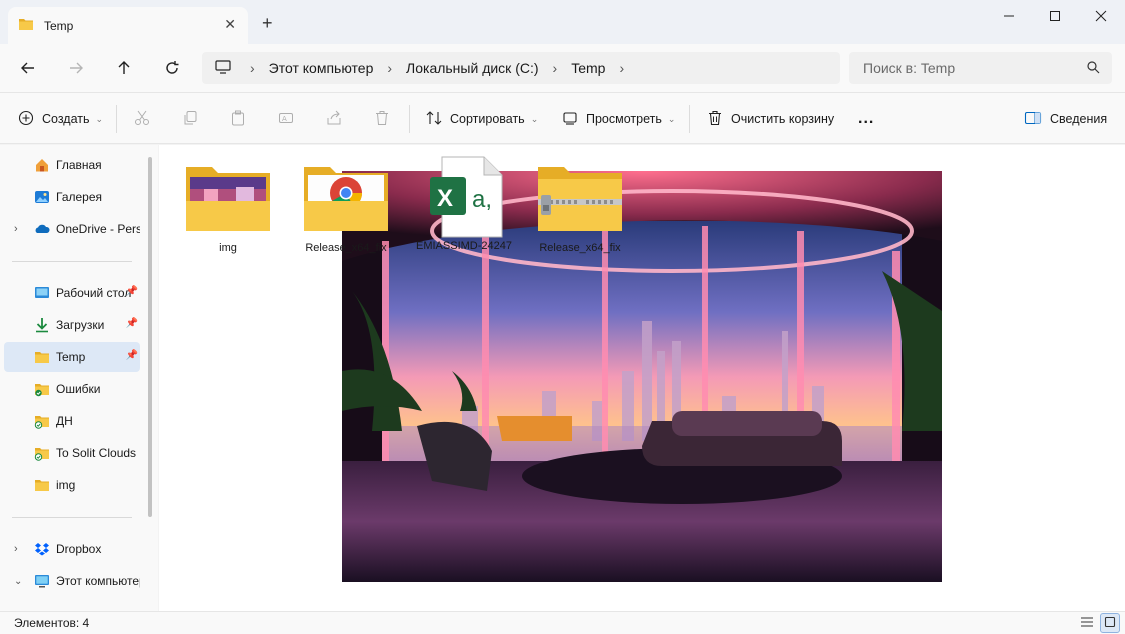 Image resolution: width=1125 pixels, height=634 pixels. I want to click on details-pane-icon, so click(1033, 119).